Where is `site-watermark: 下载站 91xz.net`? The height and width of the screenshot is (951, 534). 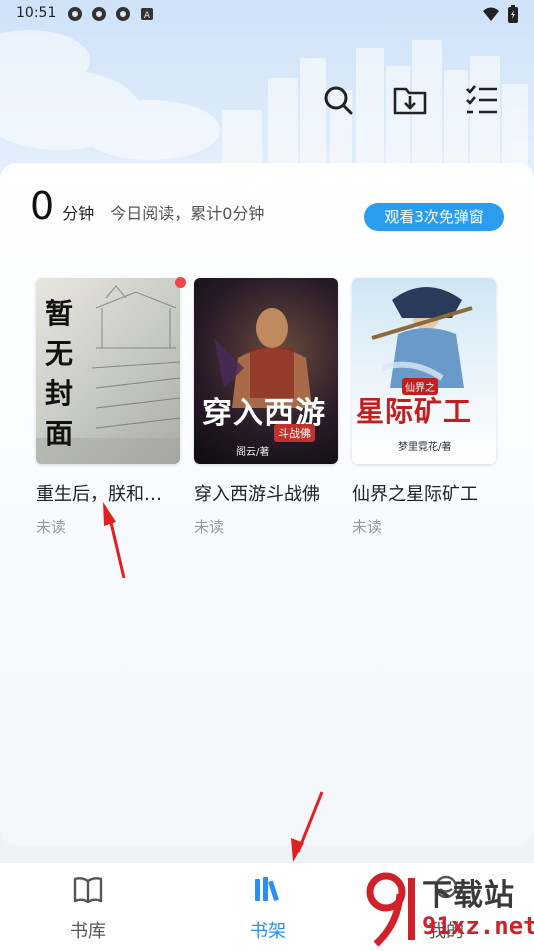
site-watermark: 下载站 91xz.net is located at coordinates (449, 905).